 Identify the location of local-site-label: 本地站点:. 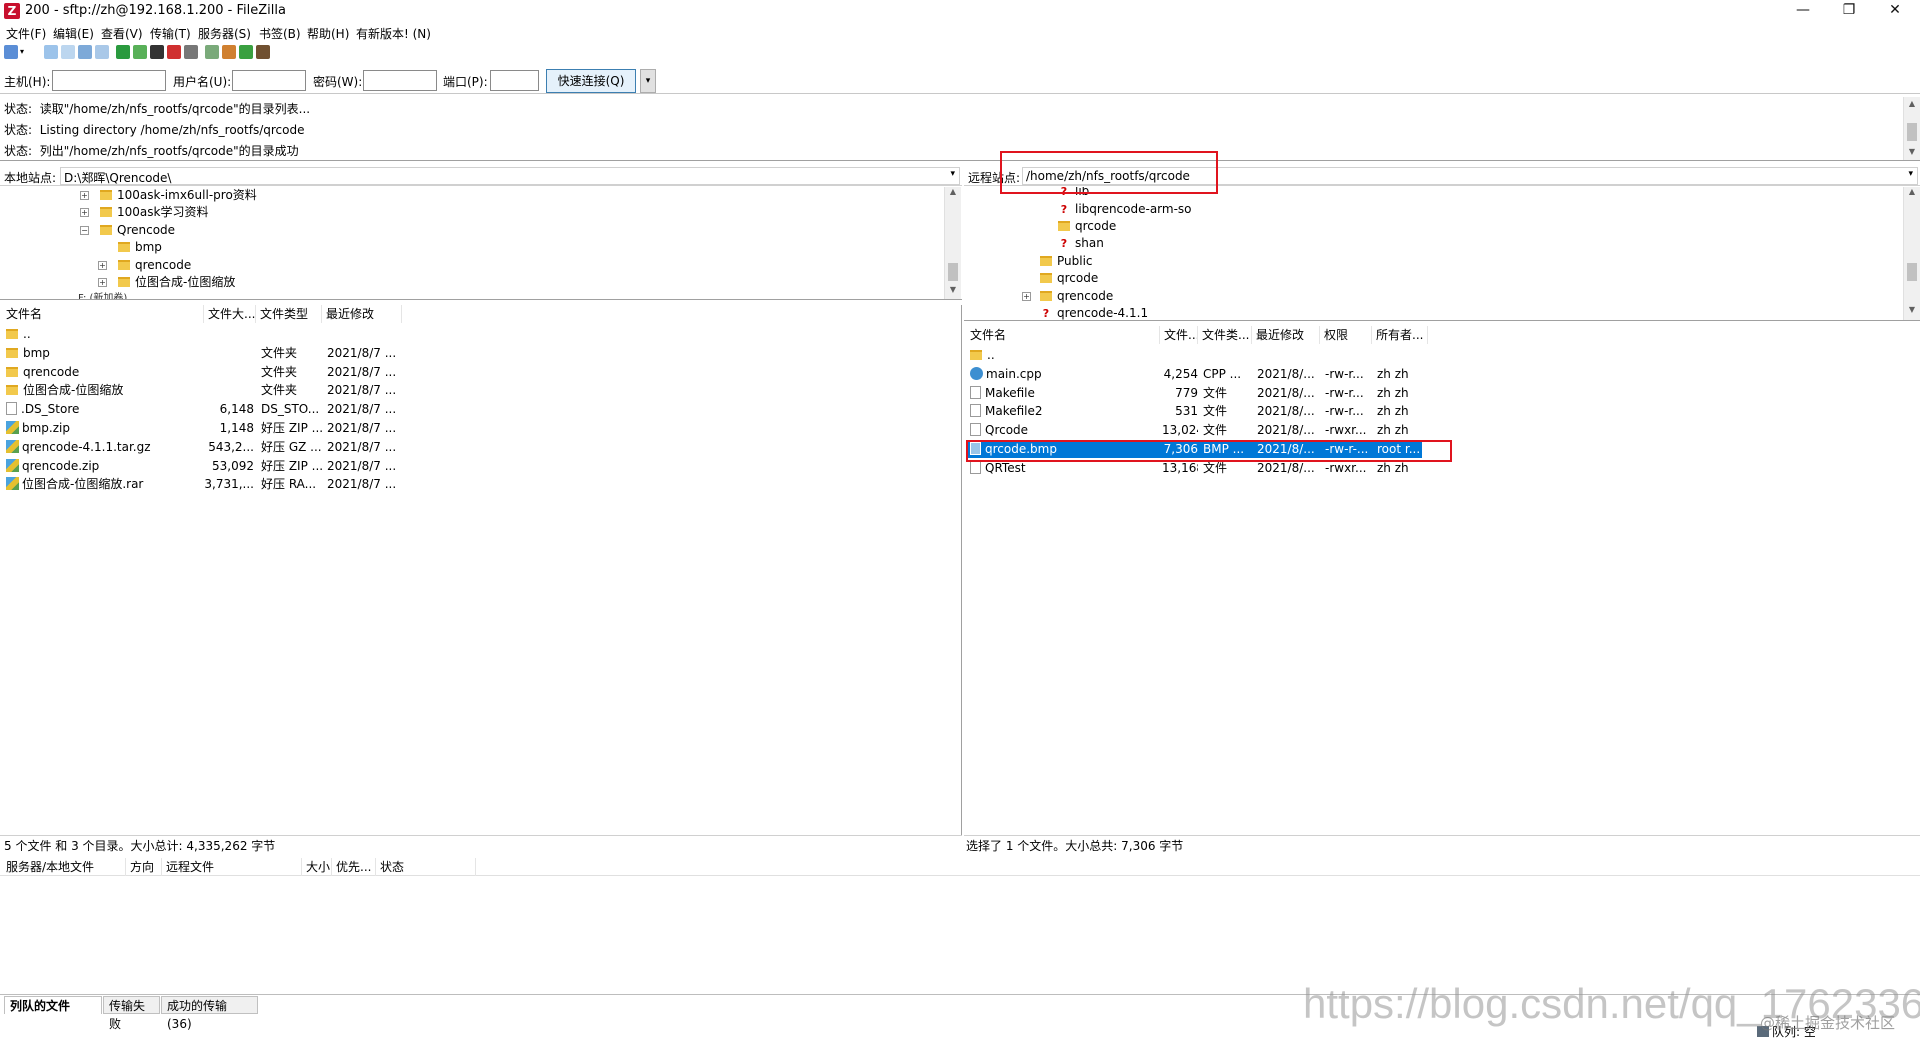
(30, 178).